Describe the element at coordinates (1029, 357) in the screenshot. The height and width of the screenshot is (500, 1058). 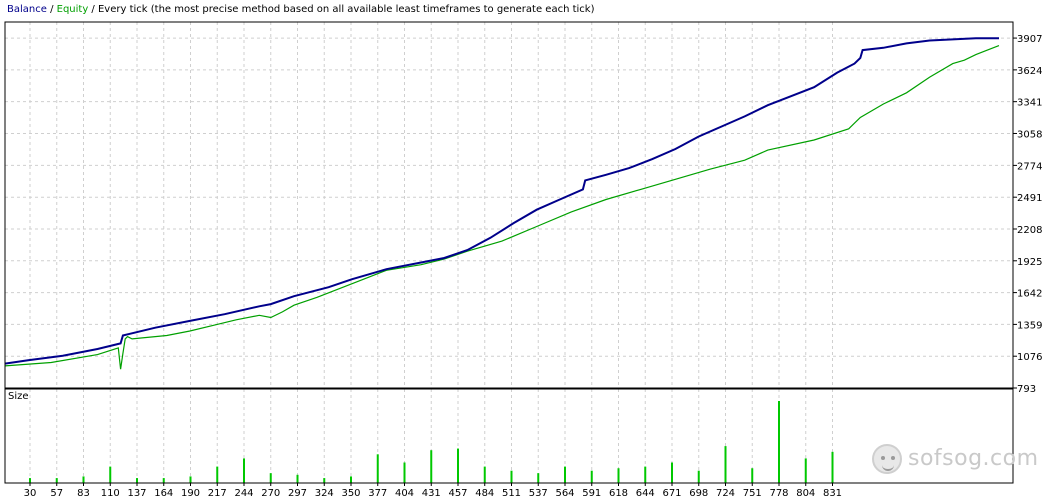
I see `y-tick-label: 1076` at that location.